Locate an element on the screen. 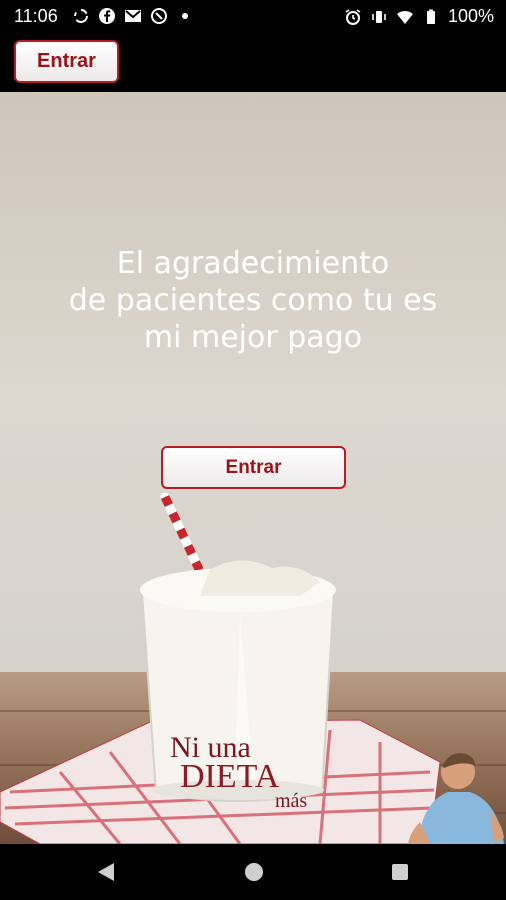 The width and height of the screenshot is (506, 900). headline-line-3: mi mejor pago is located at coordinates (253, 337).